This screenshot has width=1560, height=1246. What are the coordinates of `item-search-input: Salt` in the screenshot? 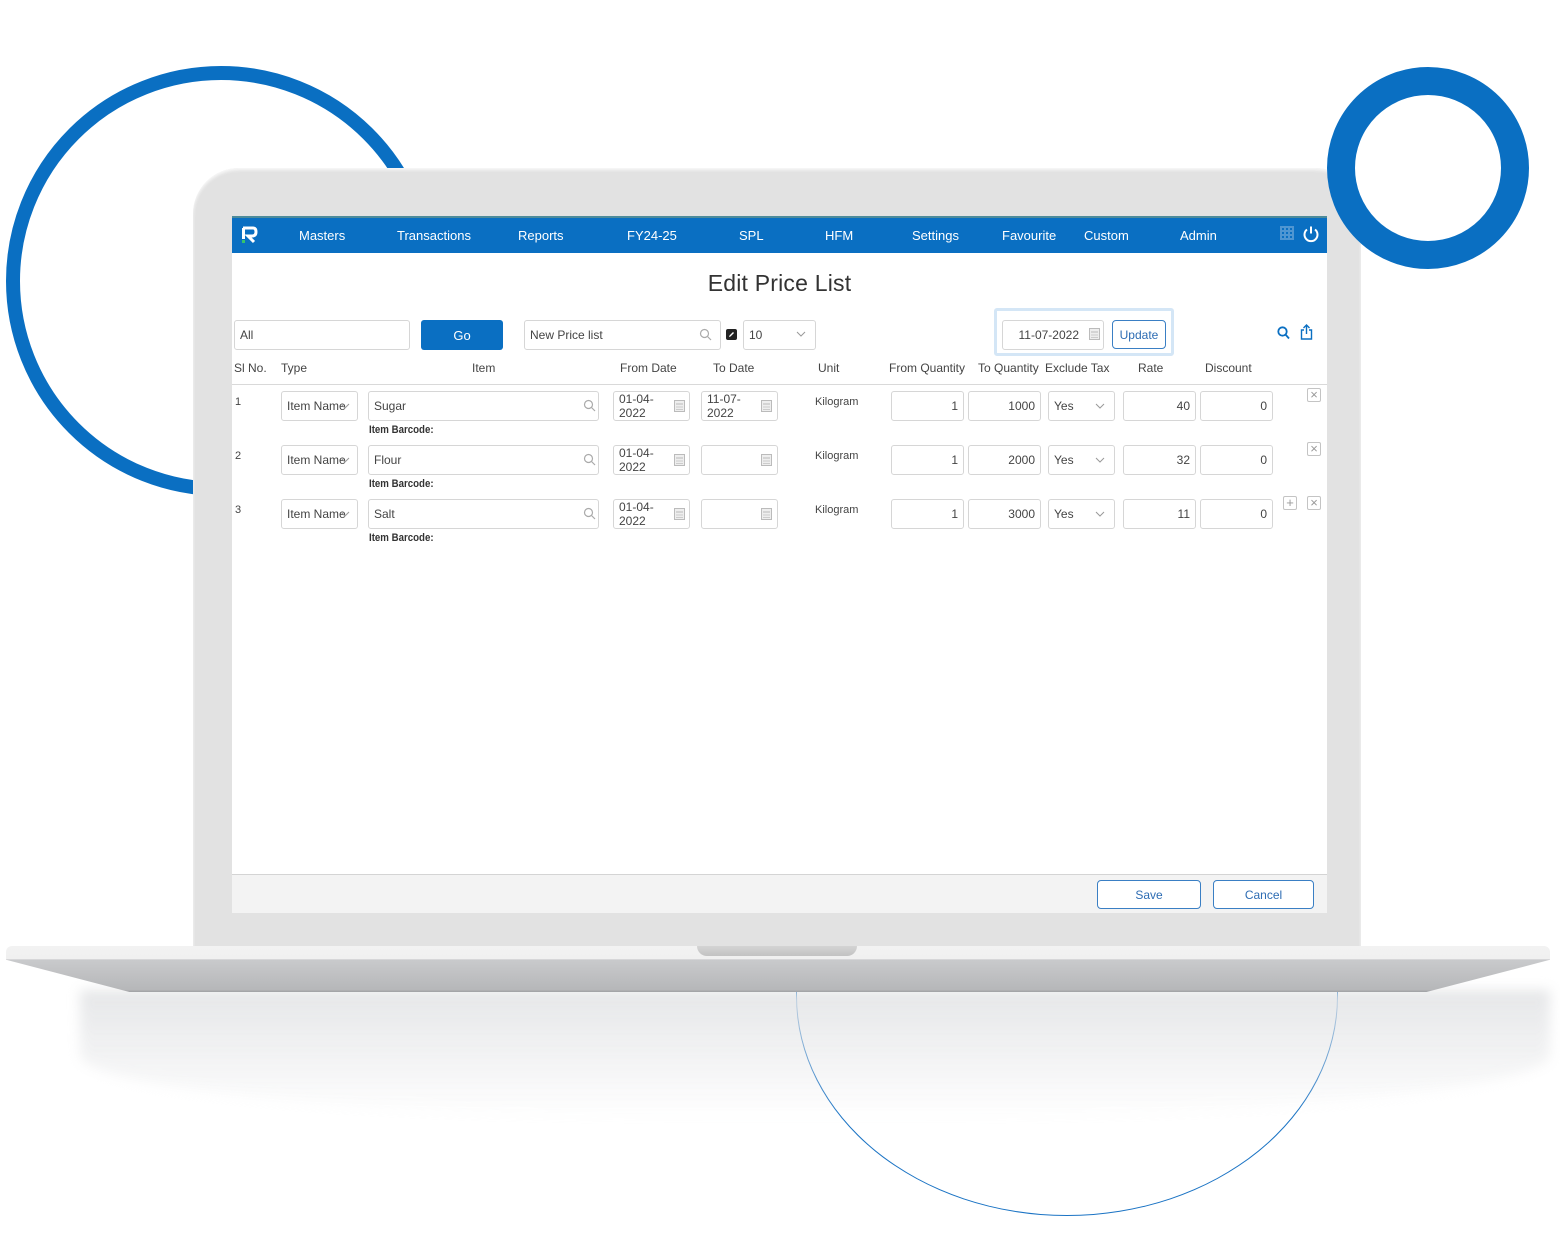 It's located at (483, 514).